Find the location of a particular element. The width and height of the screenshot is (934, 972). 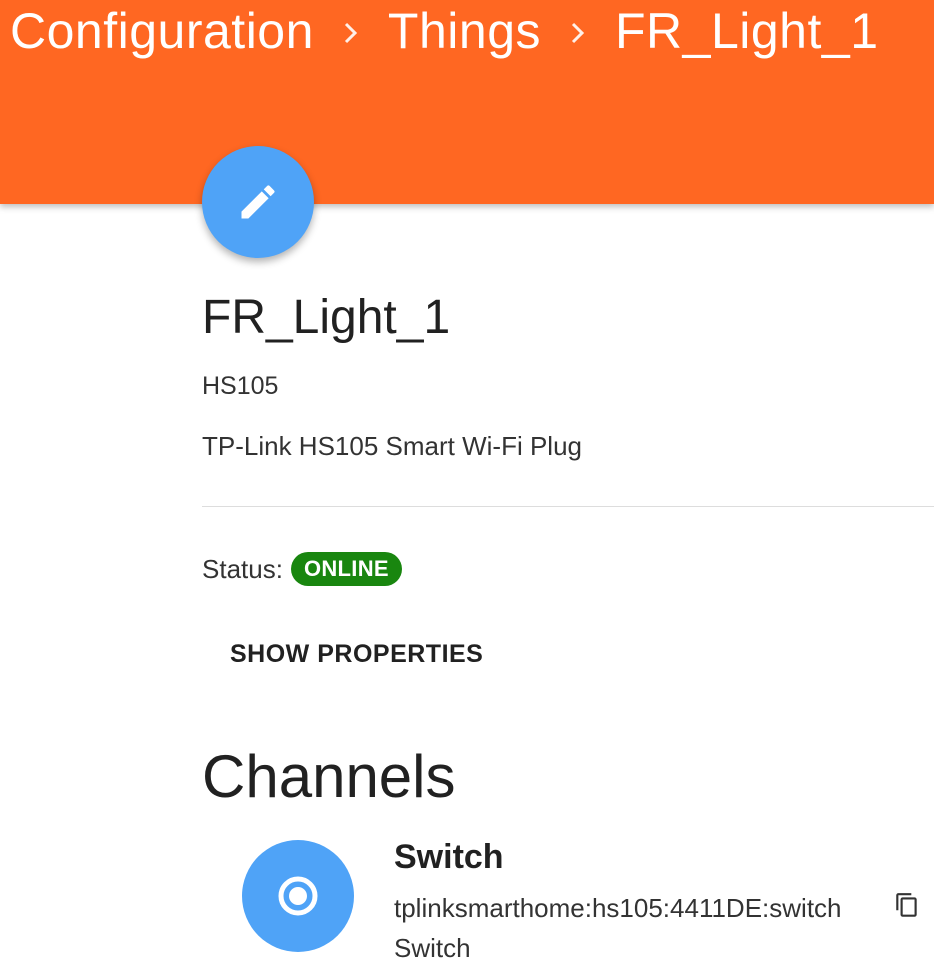

status-row: Status: ONLINE is located at coordinates (302, 569).